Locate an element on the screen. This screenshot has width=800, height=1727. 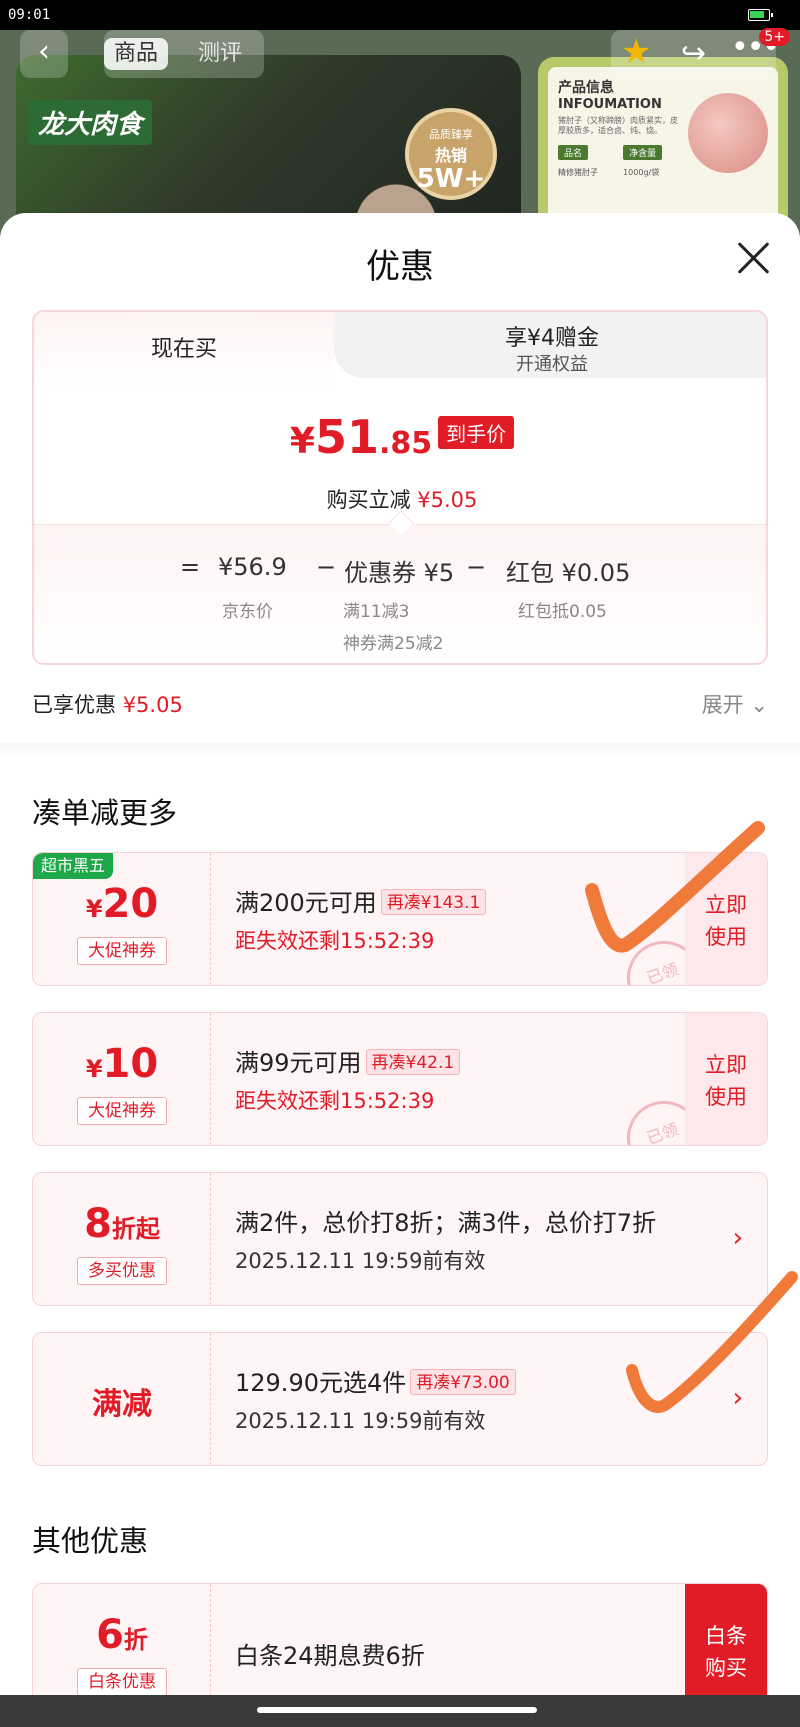
home-indicator is located at coordinates (397, 1710).